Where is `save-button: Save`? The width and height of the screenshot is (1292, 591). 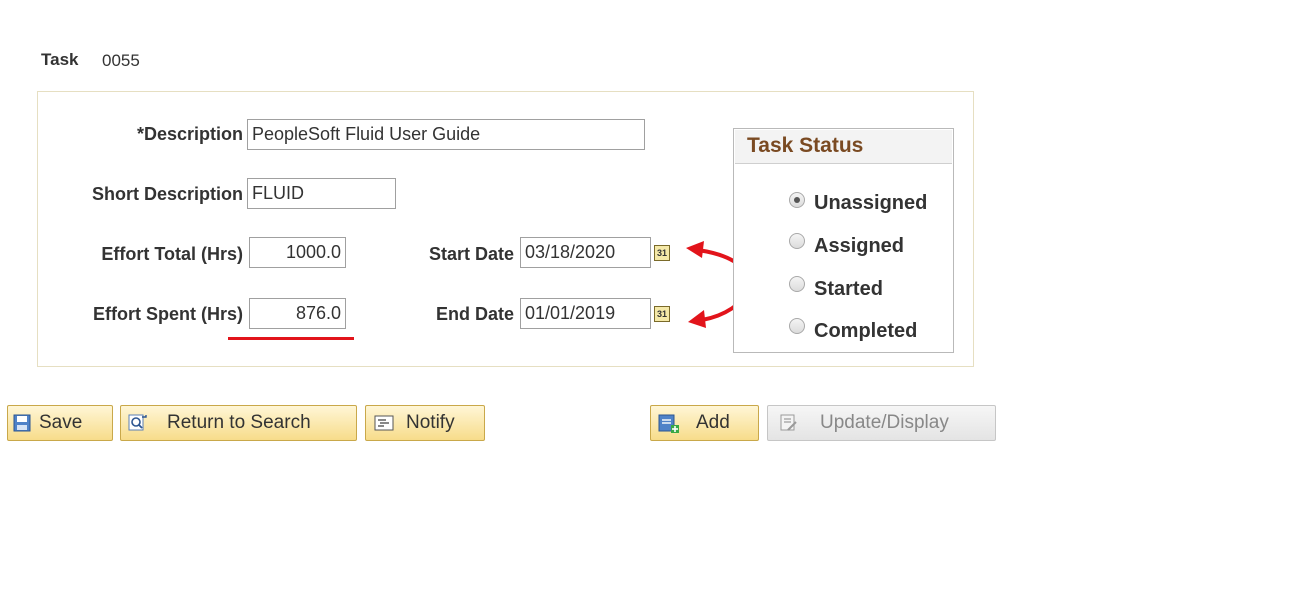 save-button: Save is located at coordinates (60, 423).